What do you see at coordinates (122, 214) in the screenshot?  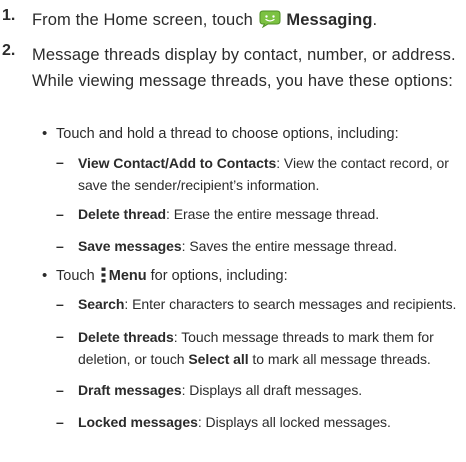 I see `option-title: Delete thread` at bounding box center [122, 214].